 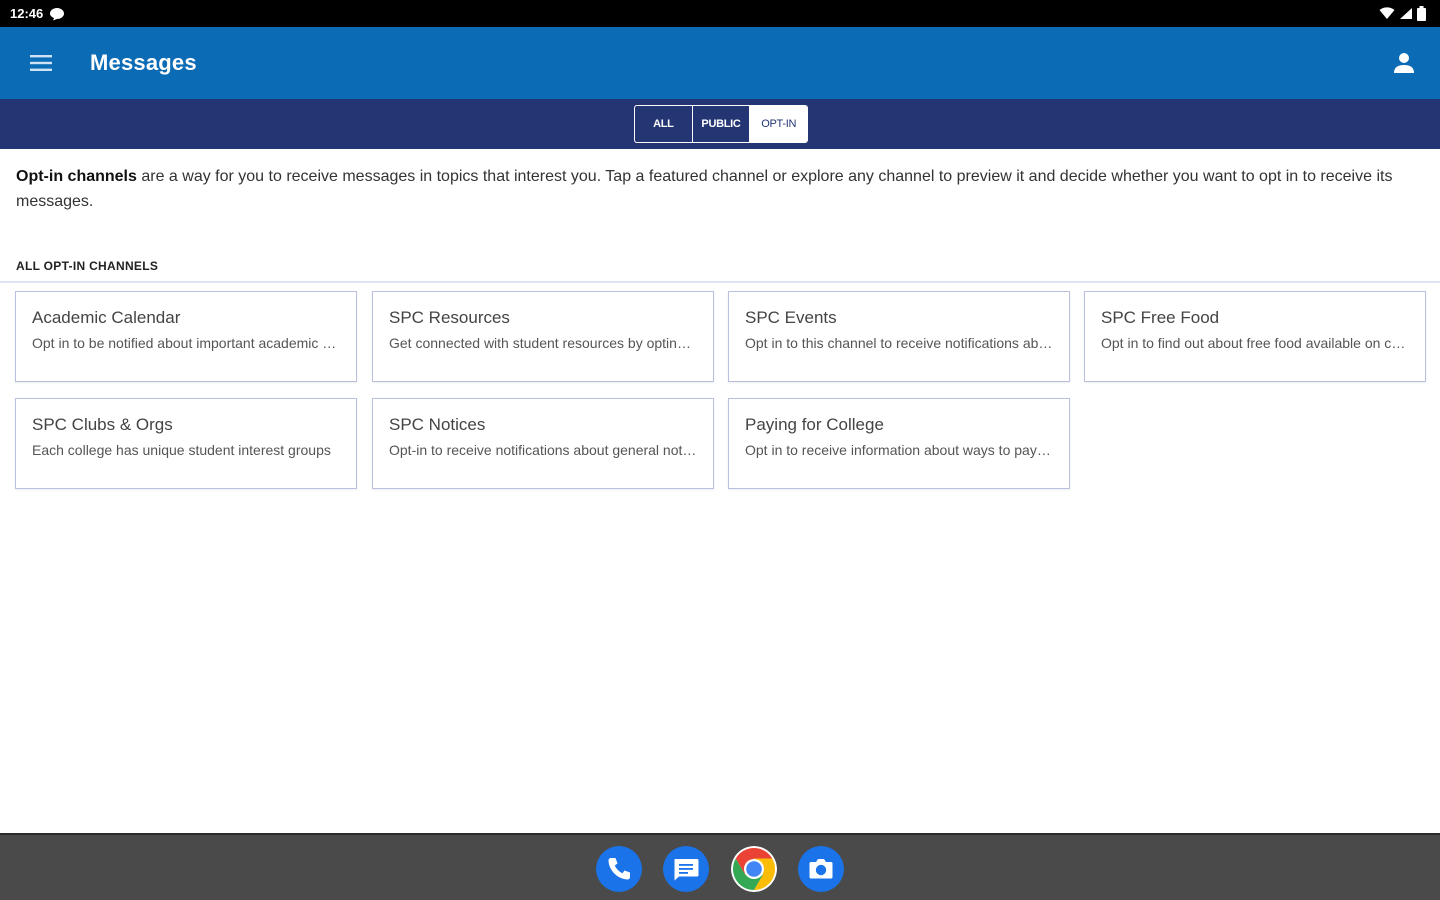 I want to click on segmented-control: ALL PUBLIC OPT-IN, so click(x=721, y=124).